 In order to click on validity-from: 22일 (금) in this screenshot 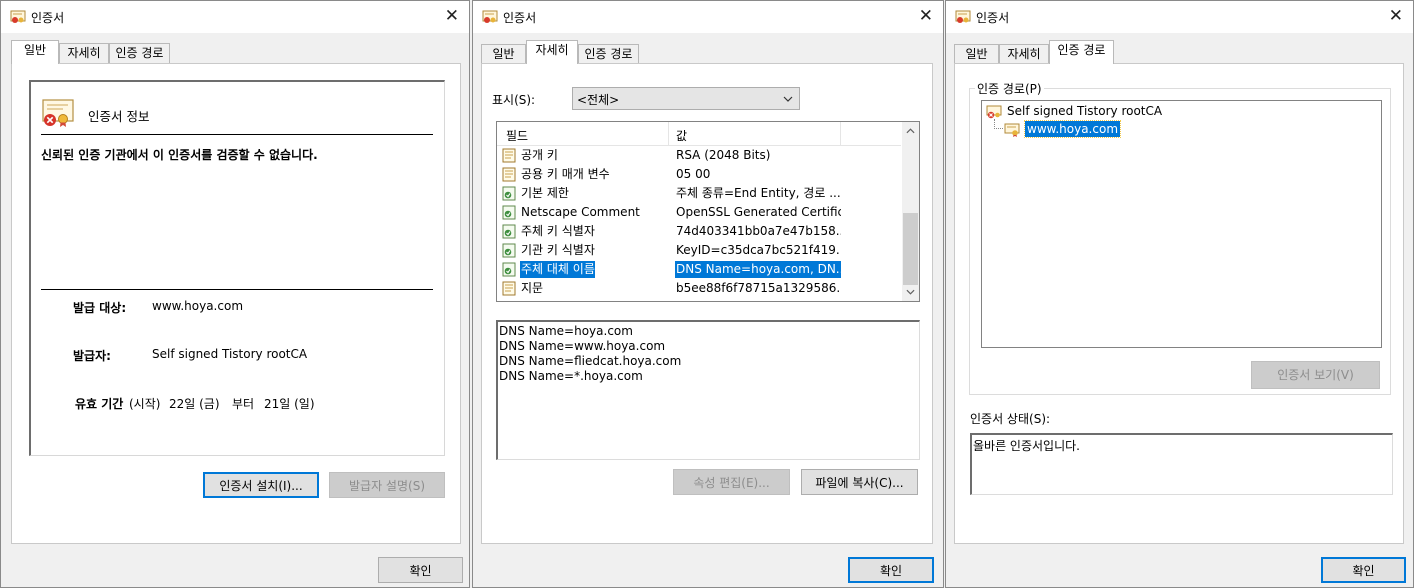, I will do `click(194, 404)`.